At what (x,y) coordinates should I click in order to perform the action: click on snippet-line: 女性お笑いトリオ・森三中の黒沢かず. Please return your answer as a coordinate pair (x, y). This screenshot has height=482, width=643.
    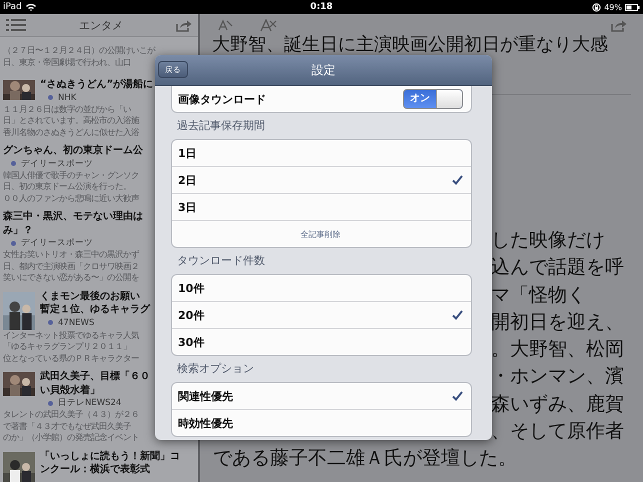
    Looking at the image, I should click on (71, 254).